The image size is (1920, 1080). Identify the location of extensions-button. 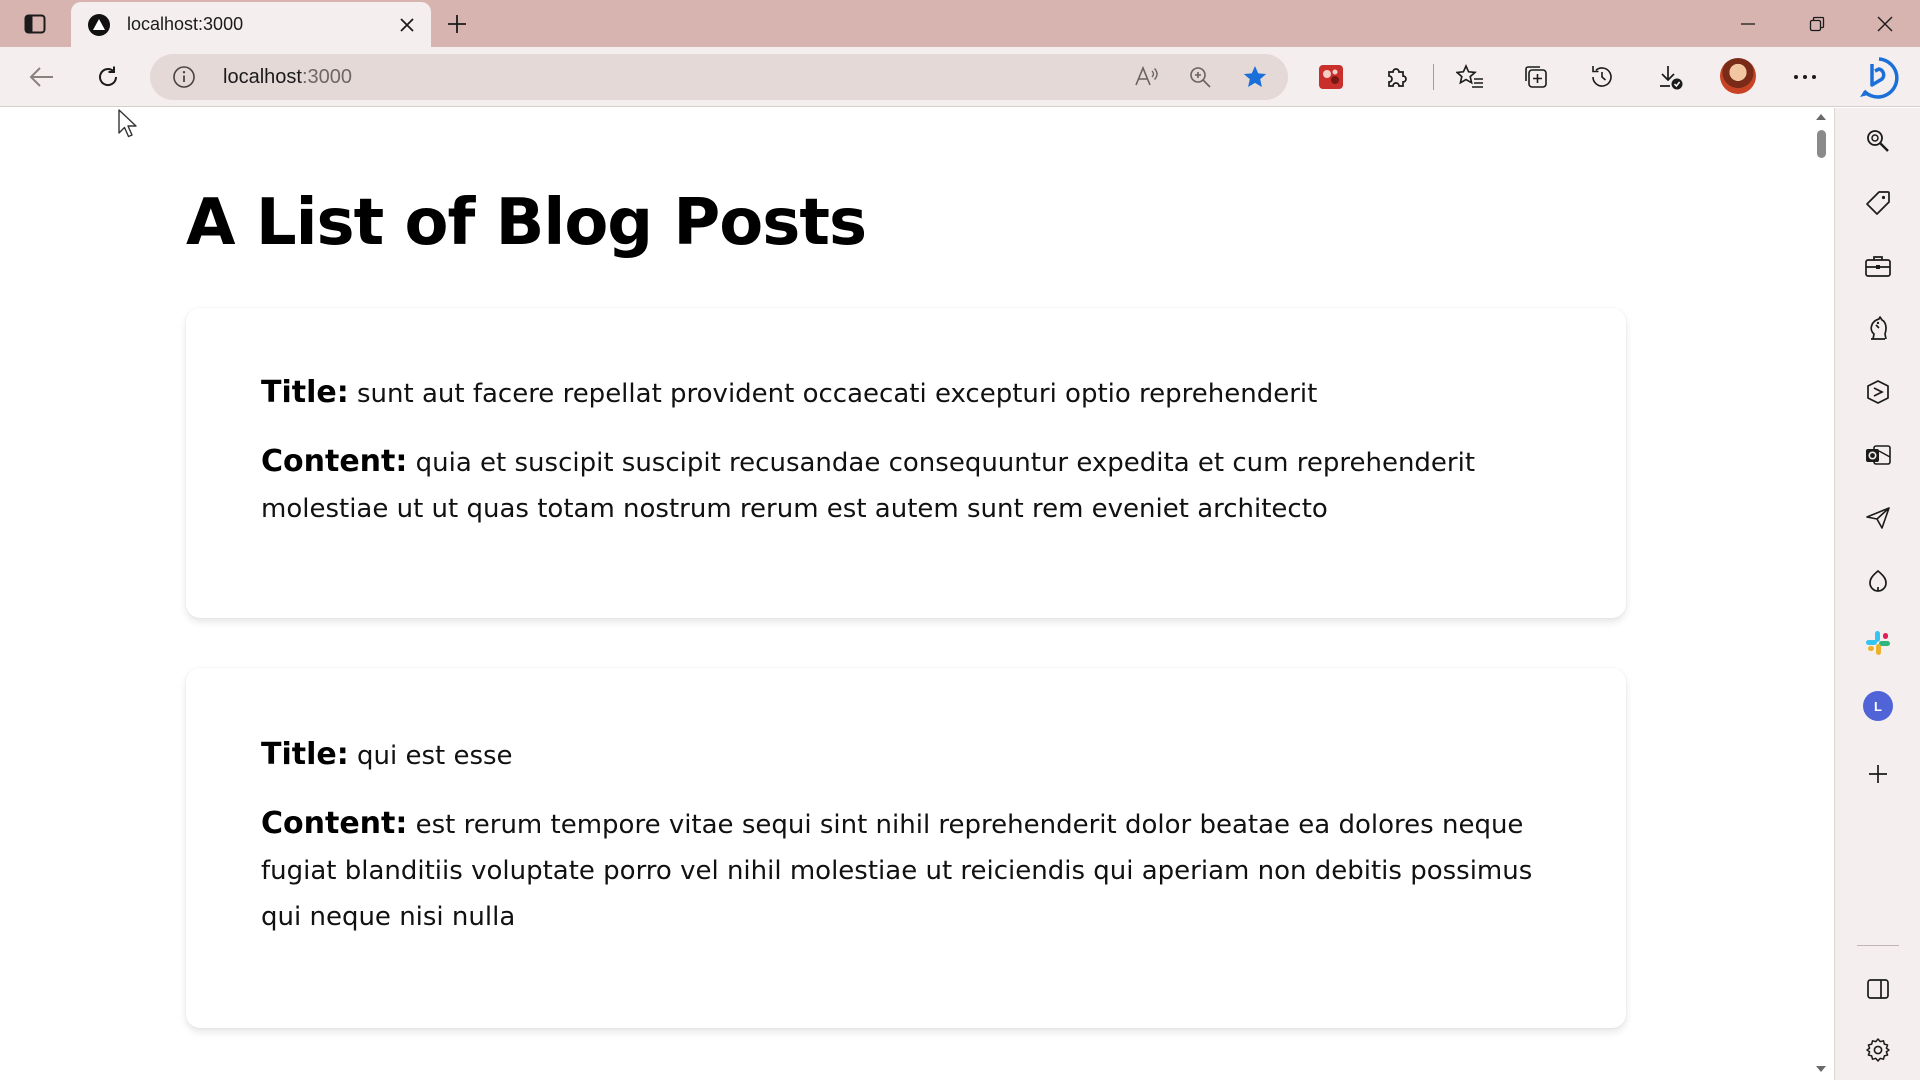
(1397, 77).